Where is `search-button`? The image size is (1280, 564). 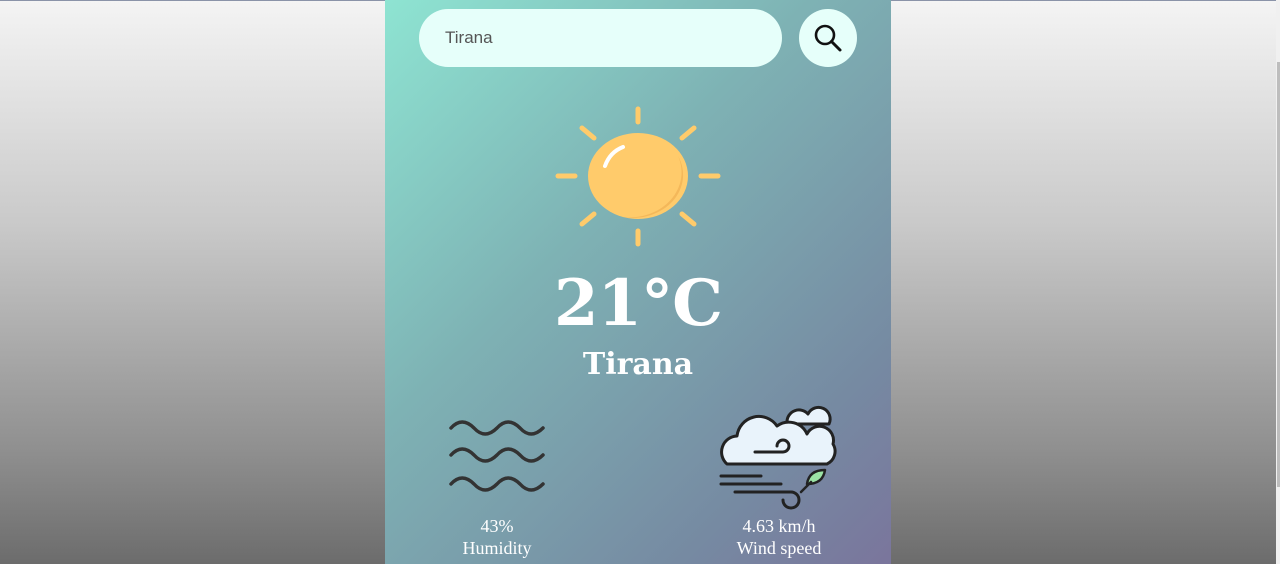 search-button is located at coordinates (828, 38).